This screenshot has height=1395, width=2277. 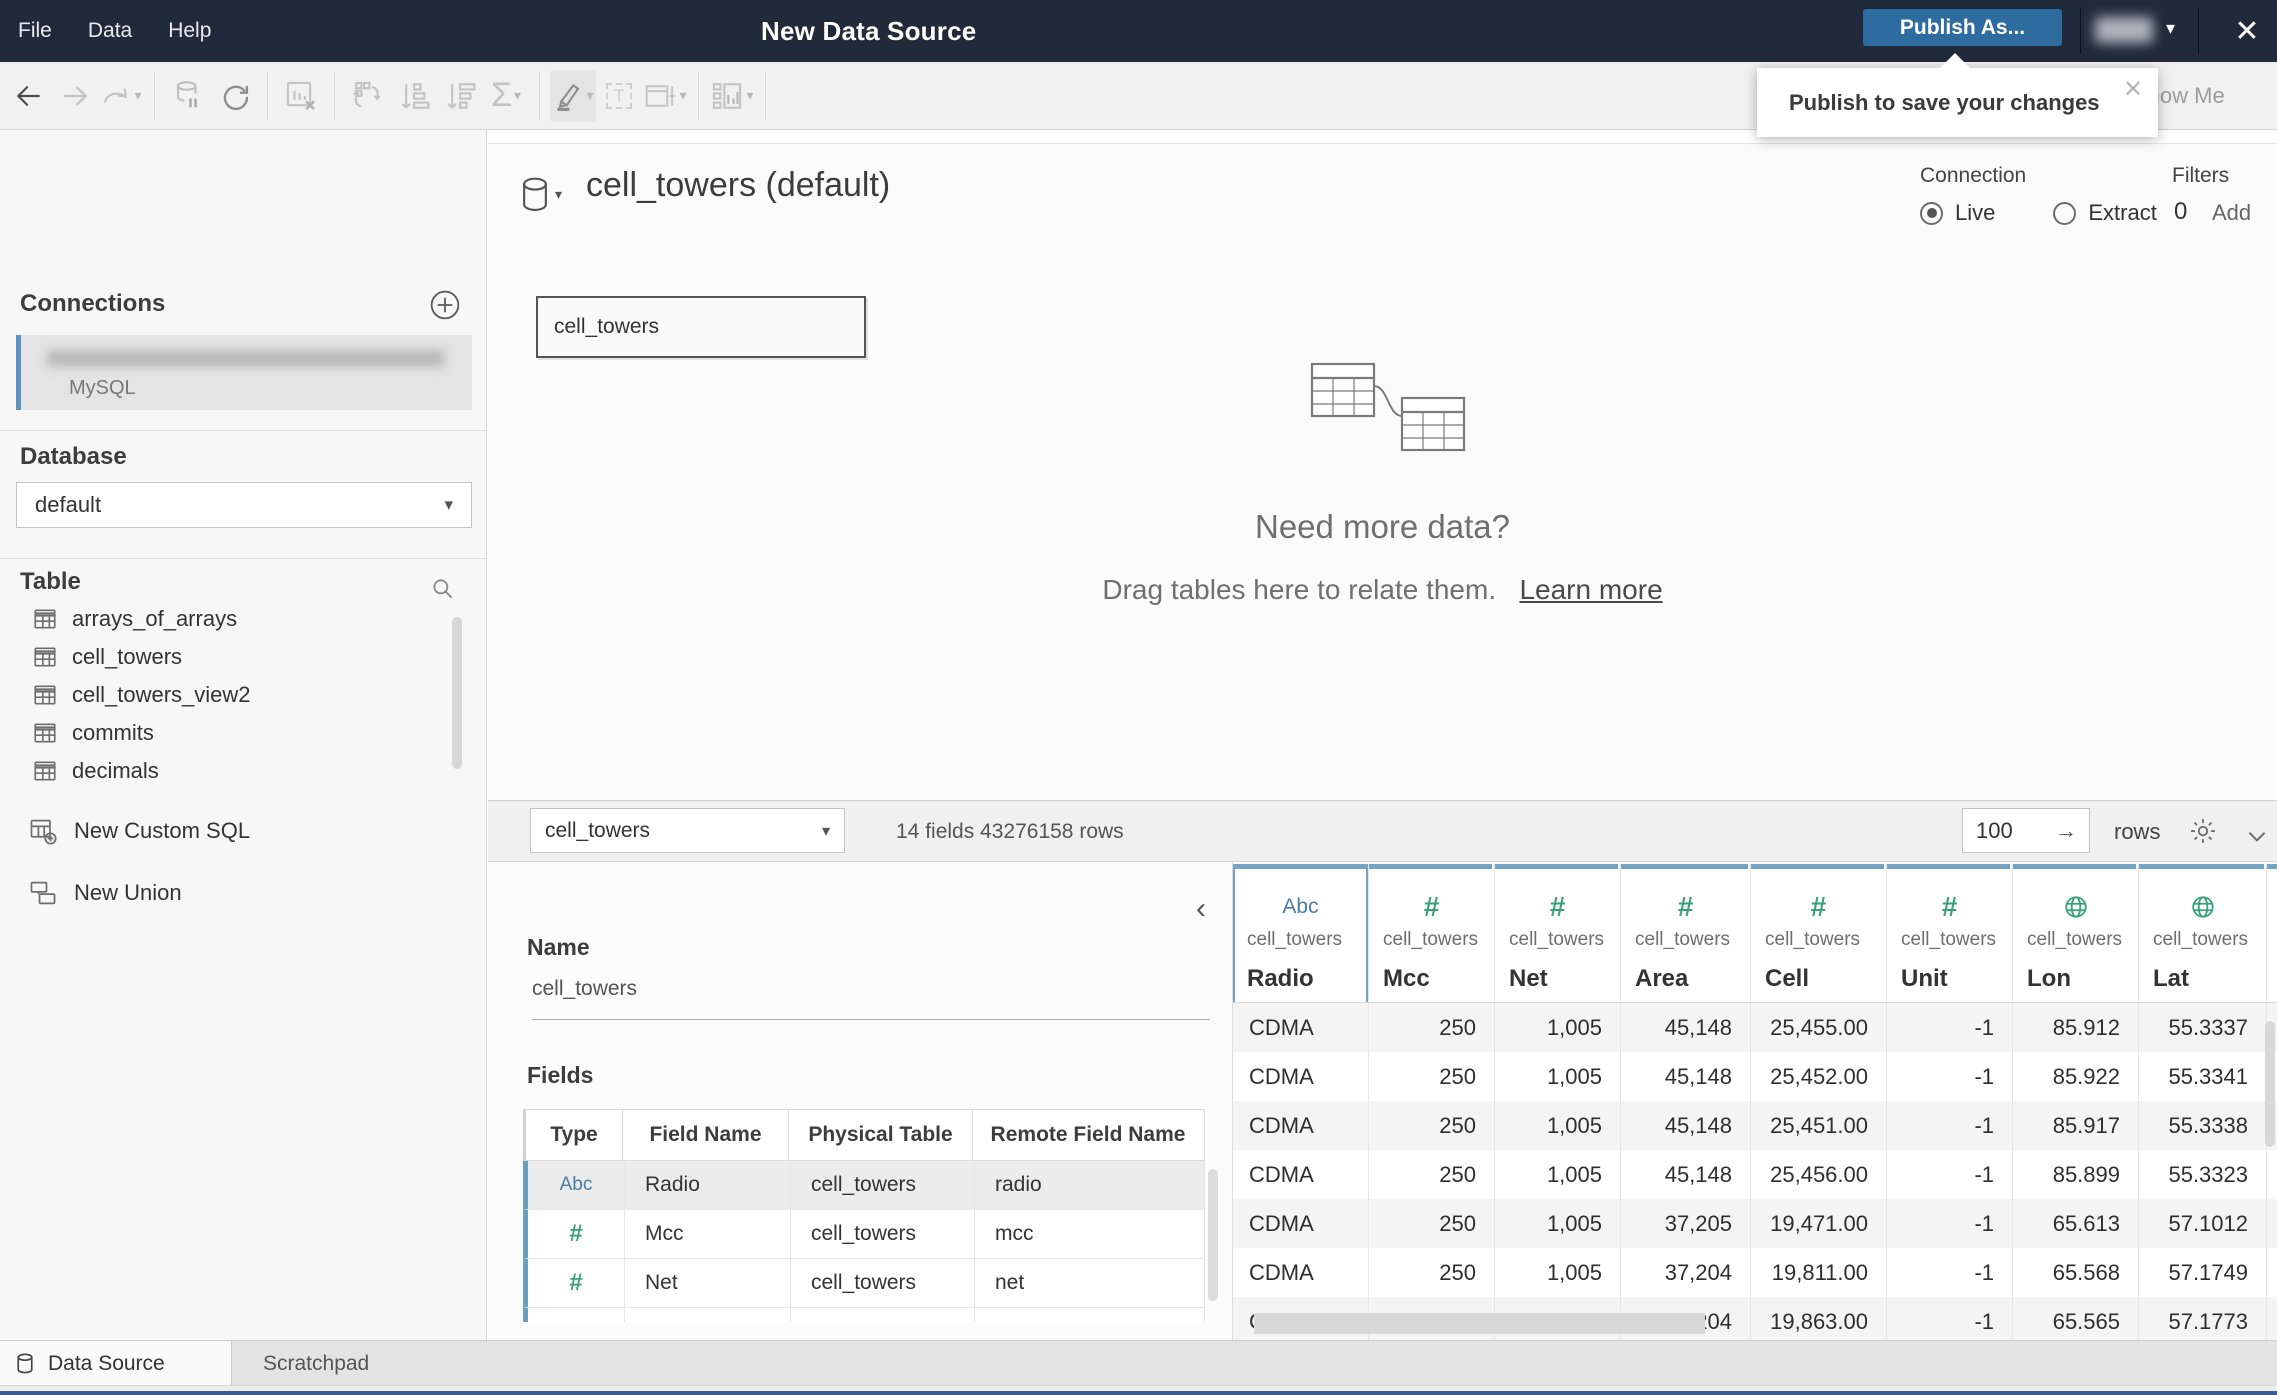 What do you see at coordinates (2124, 30) in the screenshot?
I see `user-account-name-redacted` at bounding box center [2124, 30].